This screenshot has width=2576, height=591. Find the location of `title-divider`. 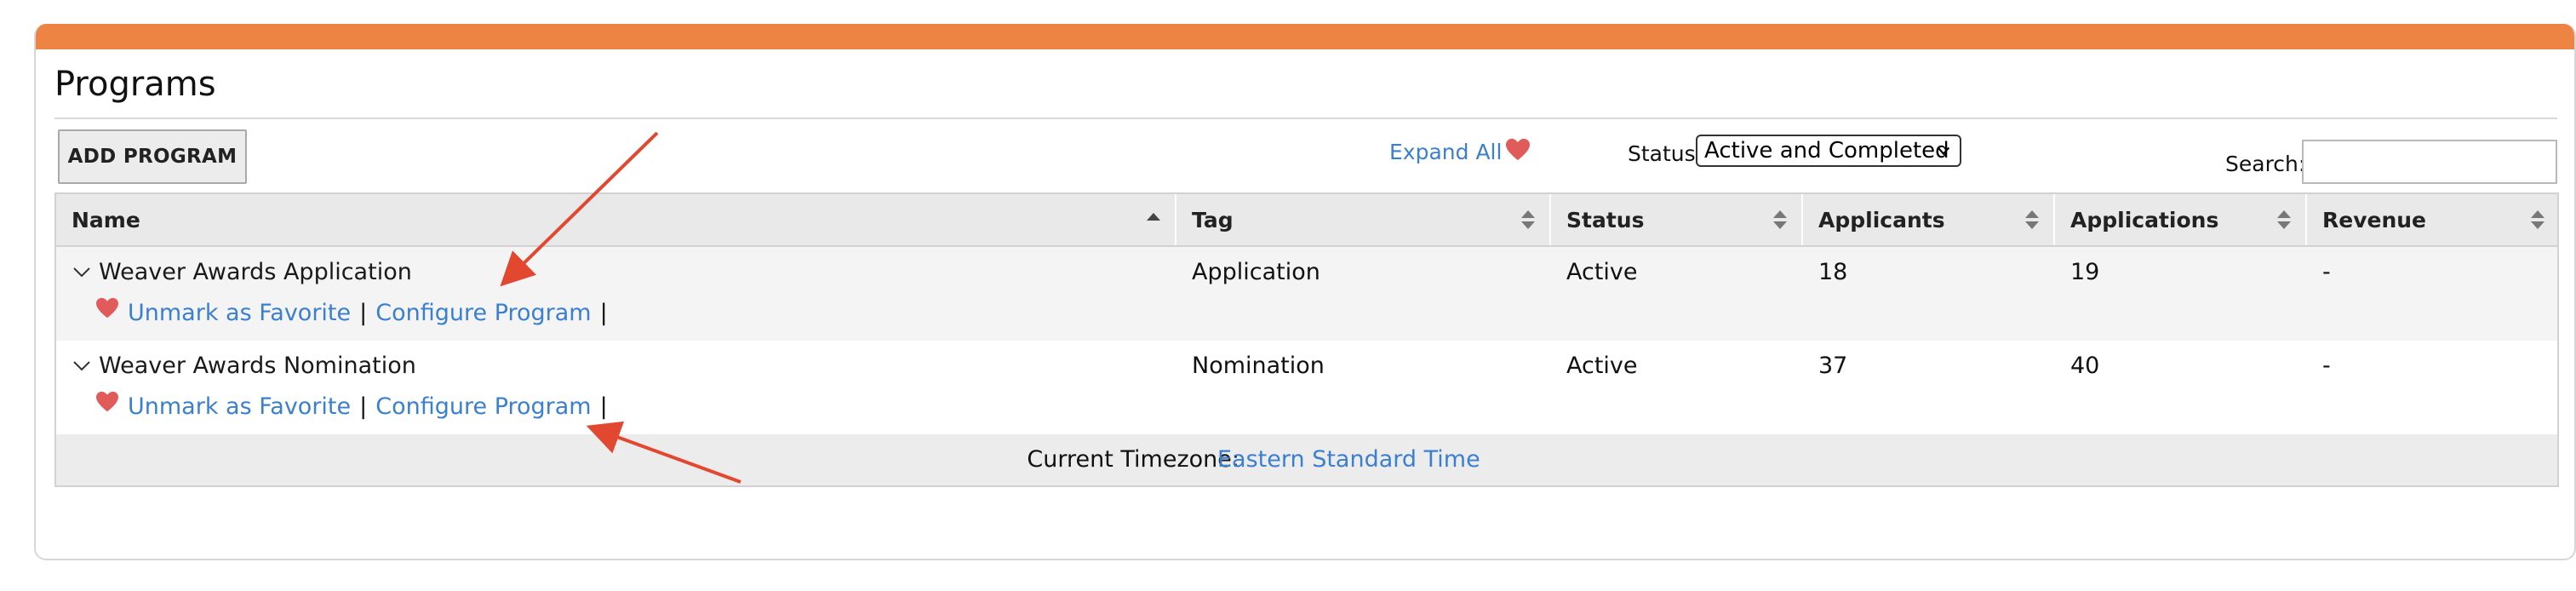

title-divider is located at coordinates (1306, 118).